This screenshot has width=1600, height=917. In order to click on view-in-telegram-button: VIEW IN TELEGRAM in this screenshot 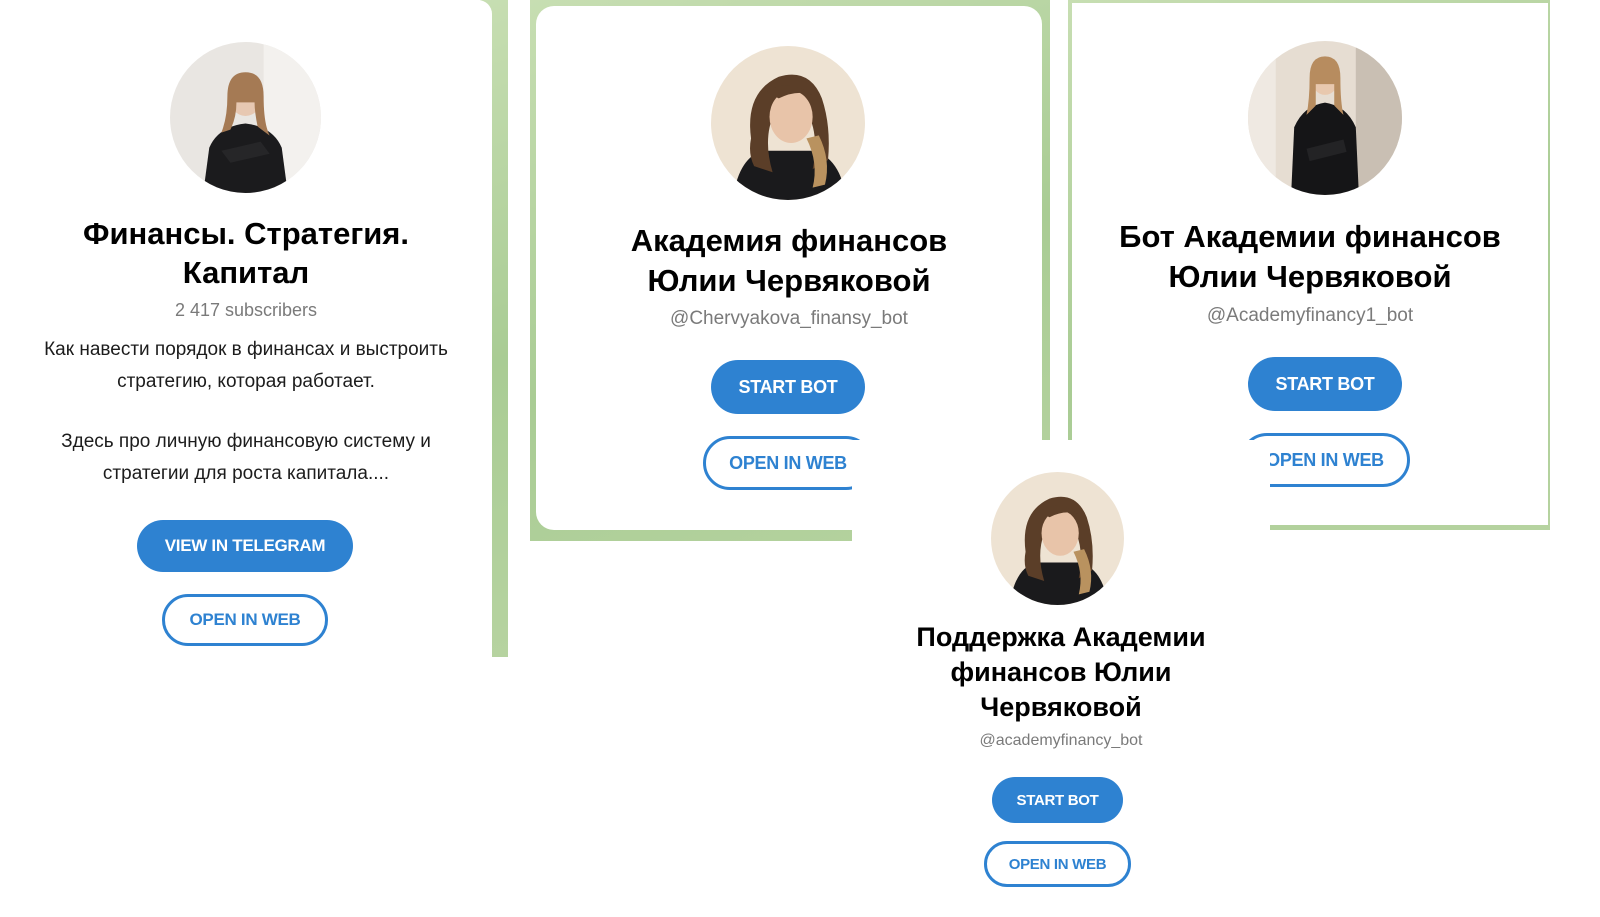, I will do `click(245, 546)`.